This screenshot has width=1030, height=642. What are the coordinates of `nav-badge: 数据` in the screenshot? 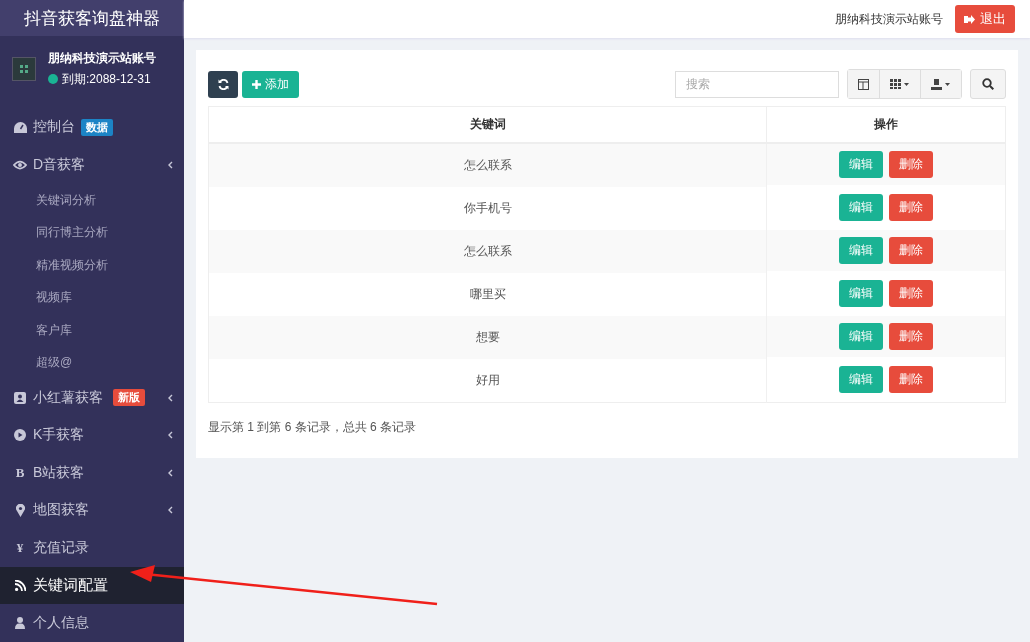 It's located at (97, 127).